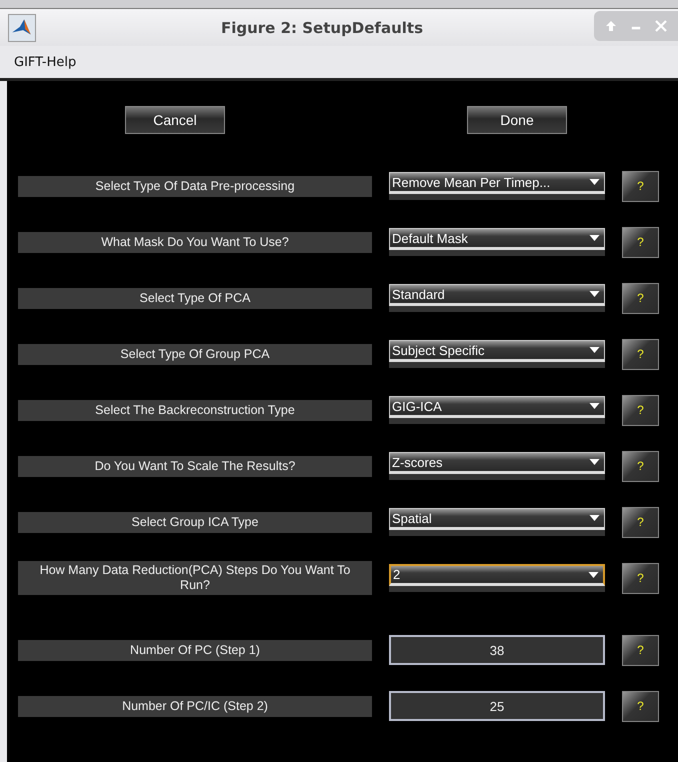  What do you see at coordinates (195, 466) in the screenshot?
I see `setting-label: Do You Want To Scale The Results?` at bounding box center [195, 466].